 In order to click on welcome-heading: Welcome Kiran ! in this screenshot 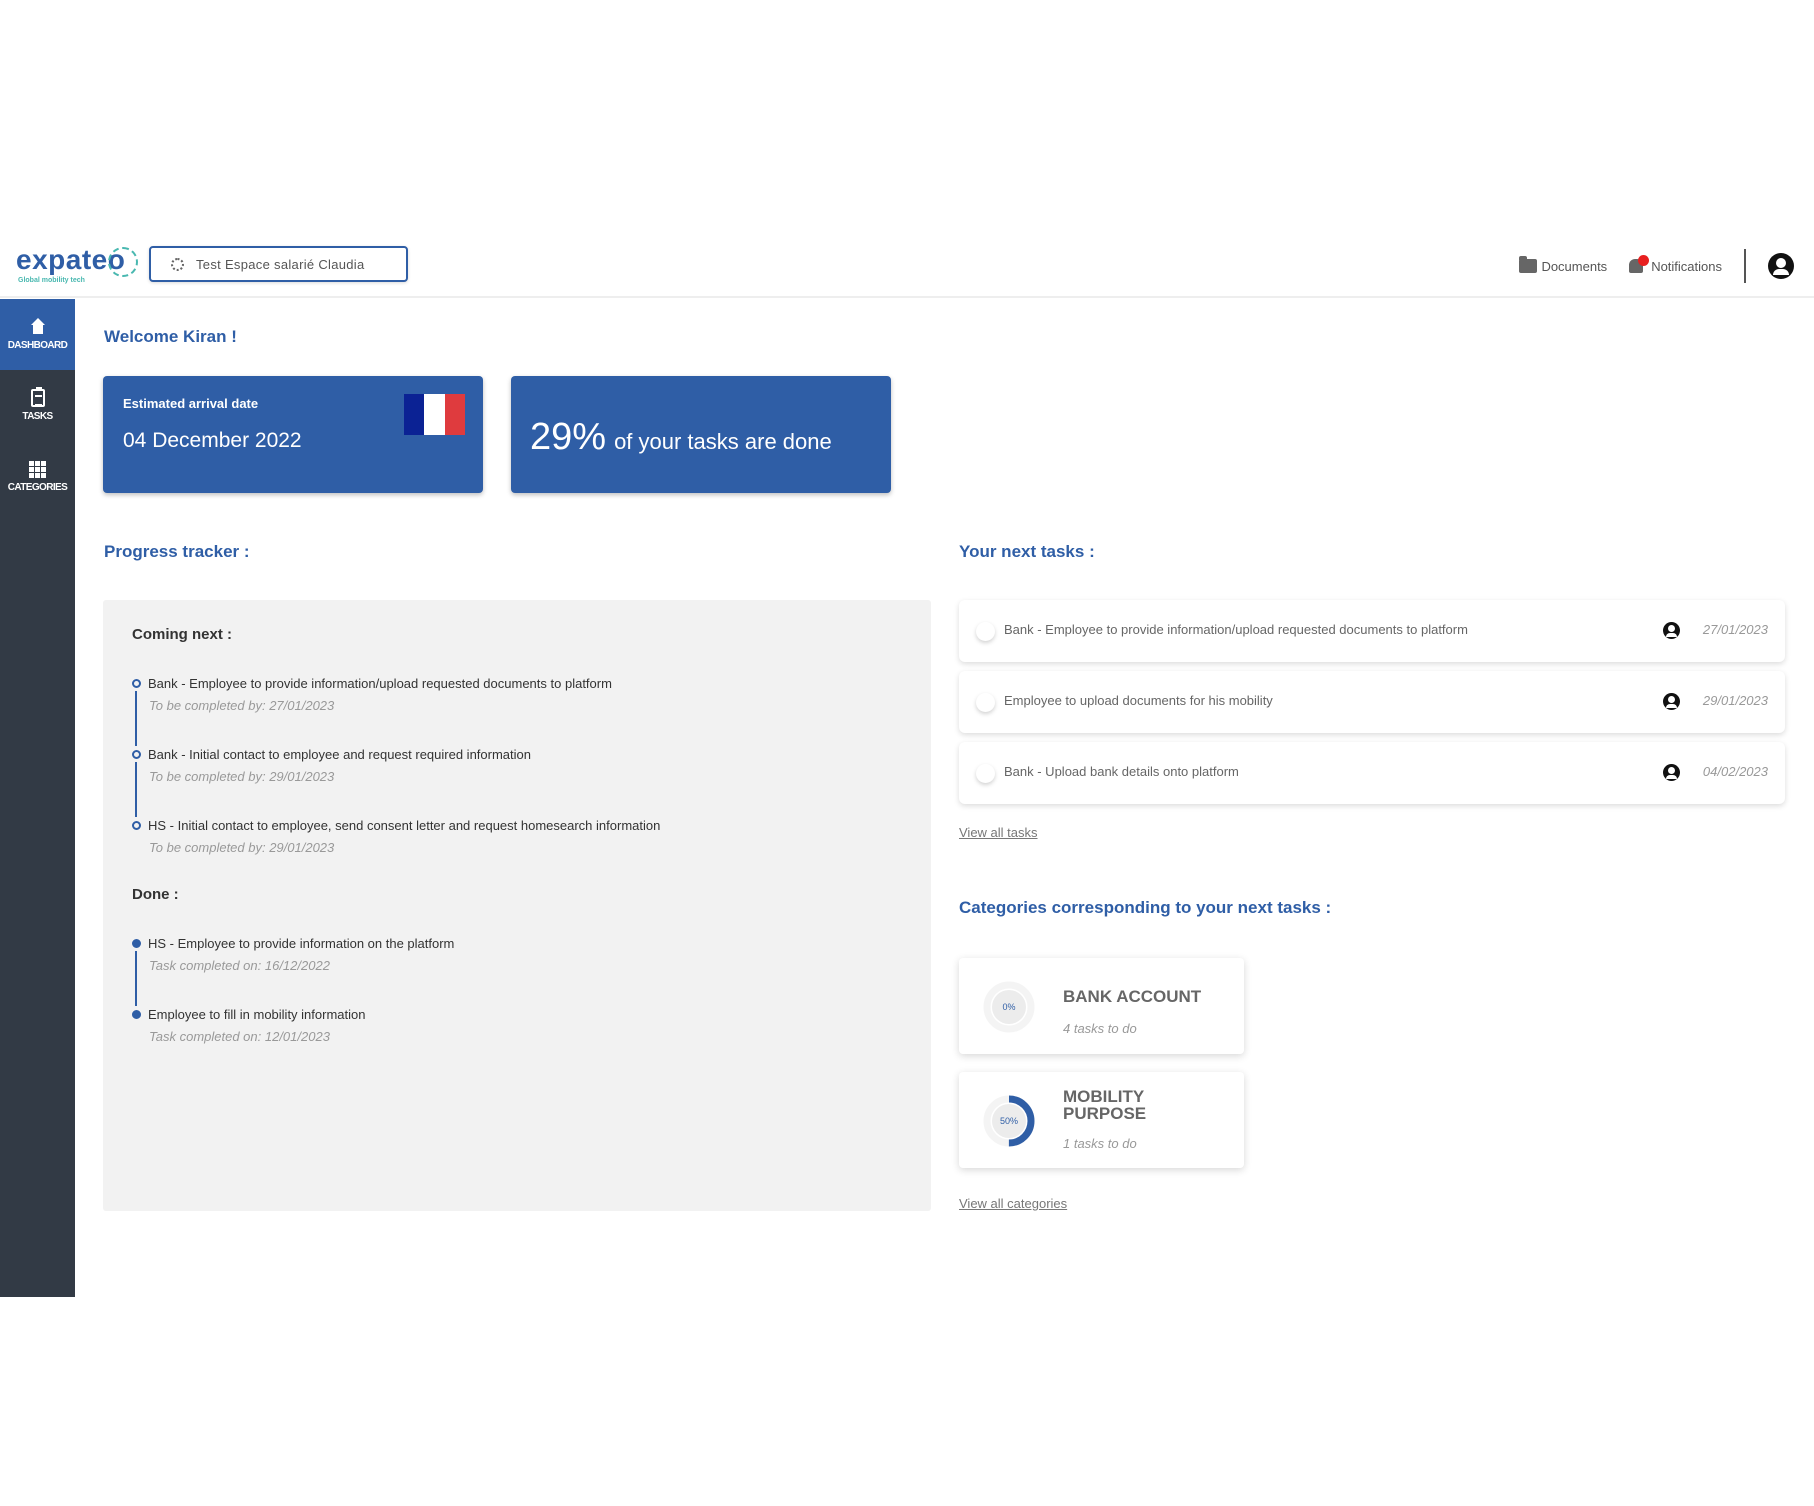, I will do `click(170, 336)`.